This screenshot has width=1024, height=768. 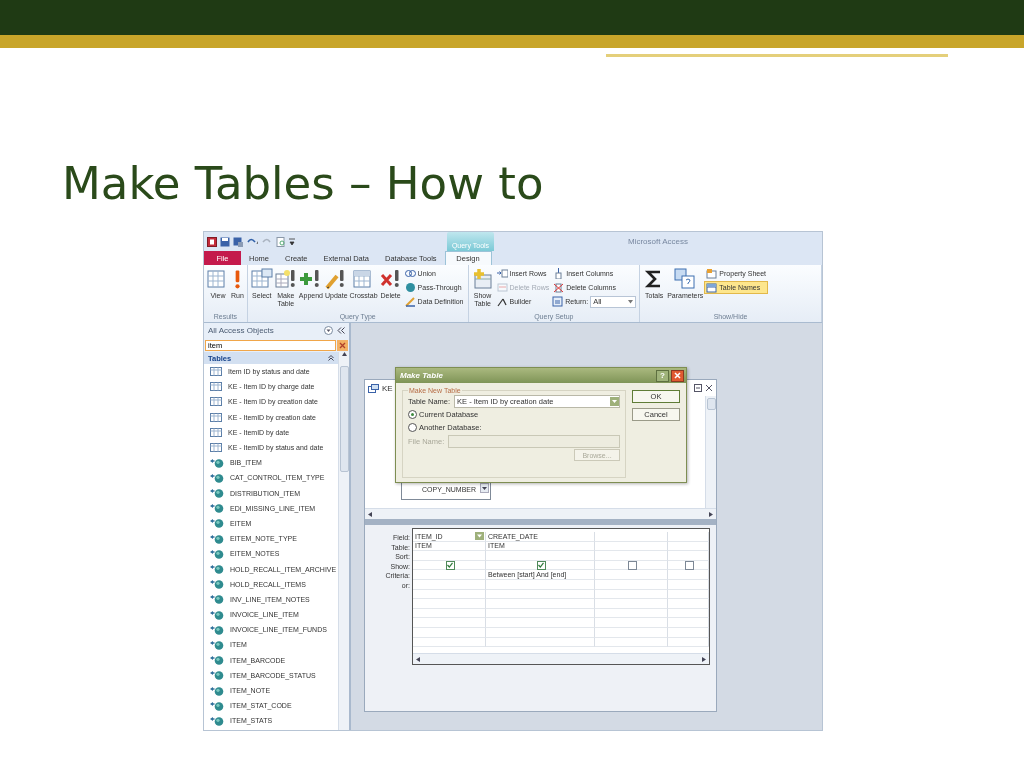 I want to click on dialog-title: Make Table, so click(x=422, y=375).